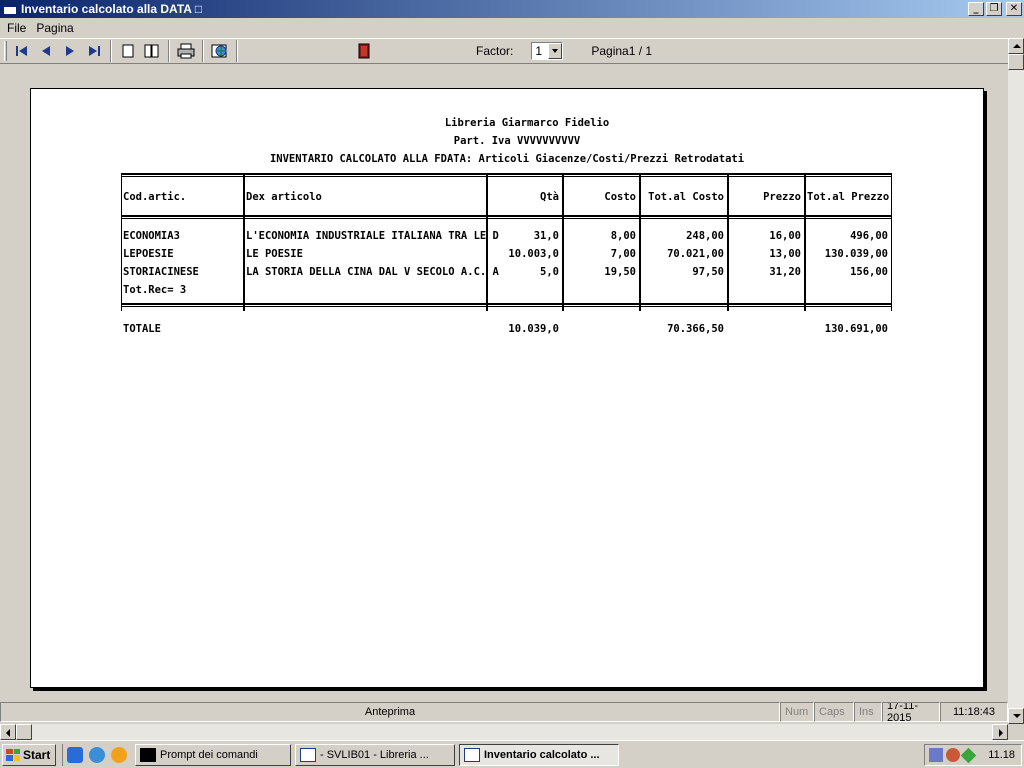  I want to click on next-page-icon, so click(70, 51).